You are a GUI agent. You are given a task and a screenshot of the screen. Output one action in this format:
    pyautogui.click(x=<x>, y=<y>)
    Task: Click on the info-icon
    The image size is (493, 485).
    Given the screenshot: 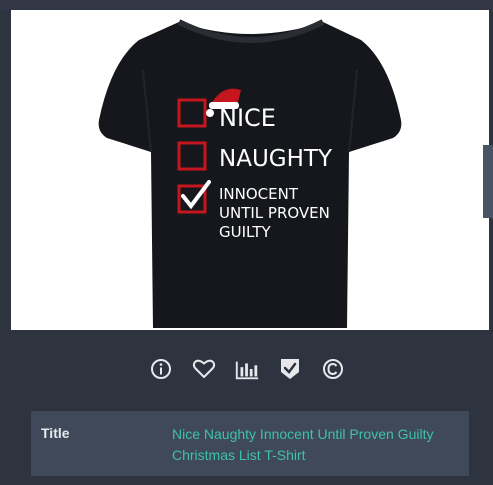 What is the action you would take?
    pyautogui.click(x=161, y=369)
    